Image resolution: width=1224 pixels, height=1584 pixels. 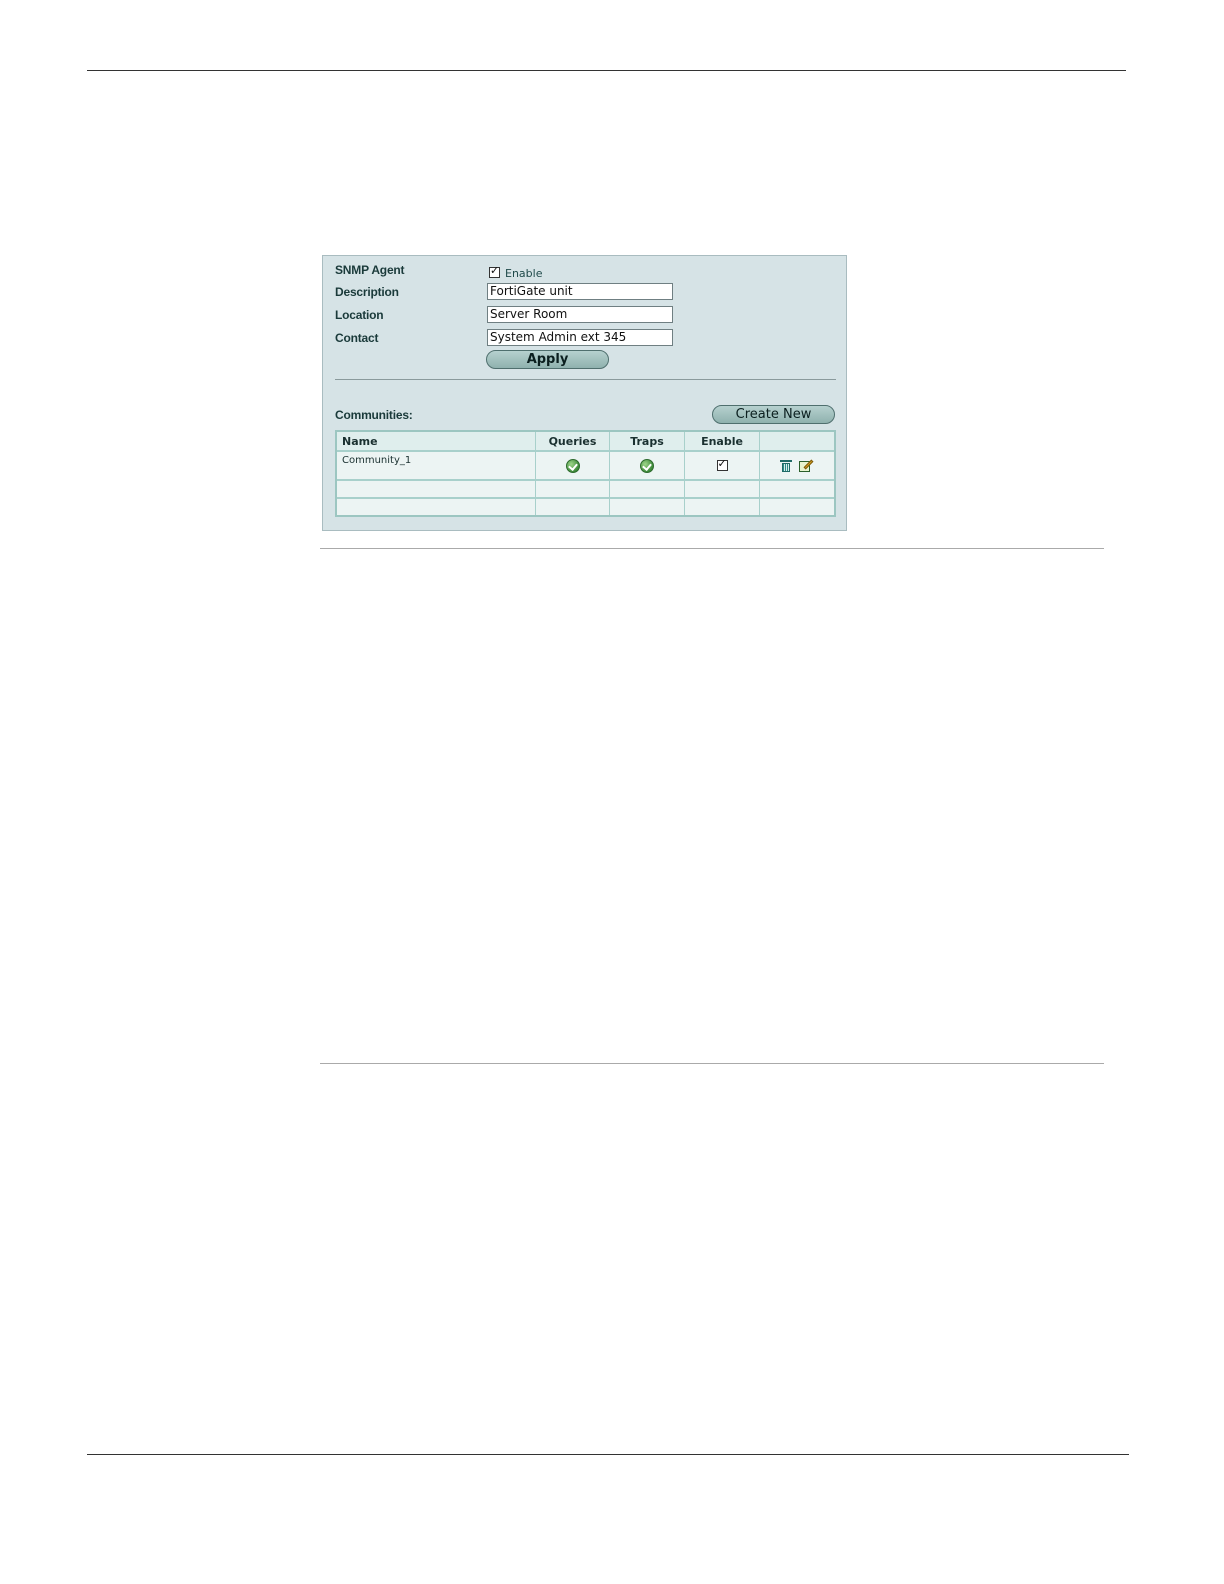 I want to click on page-top-rule, so click(x=606, y=70).